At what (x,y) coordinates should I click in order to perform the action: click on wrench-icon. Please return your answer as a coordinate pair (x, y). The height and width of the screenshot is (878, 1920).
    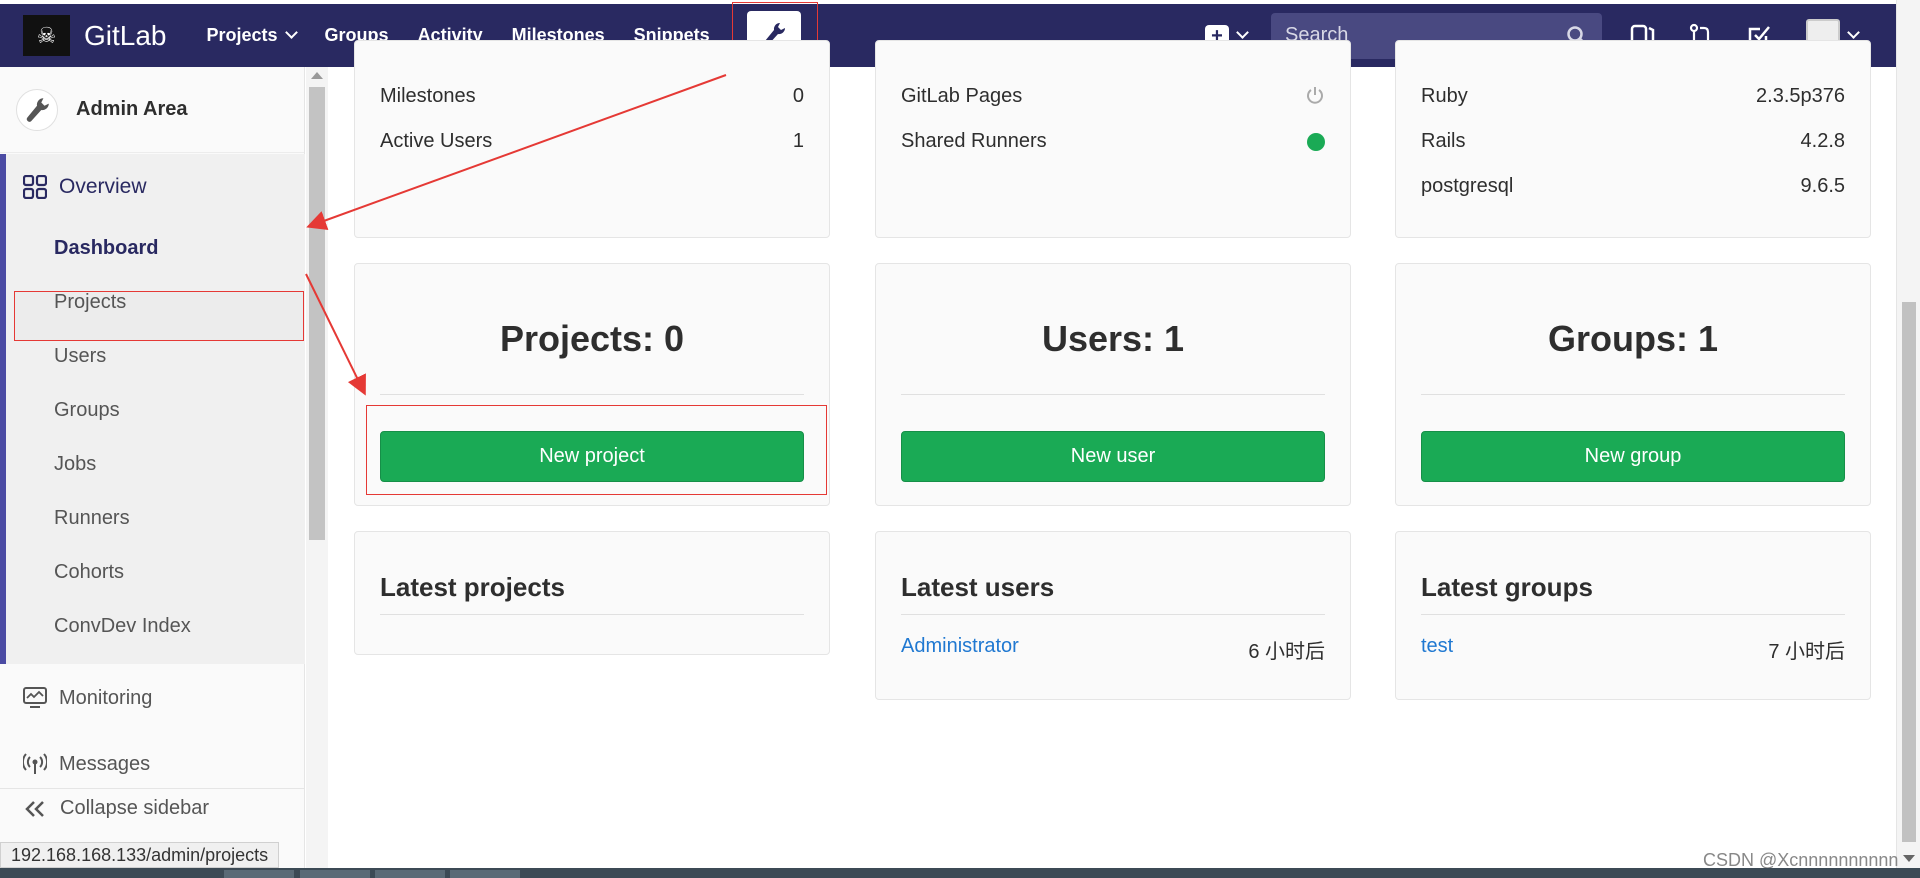
    Looking at the image, I should click on (37, 109).